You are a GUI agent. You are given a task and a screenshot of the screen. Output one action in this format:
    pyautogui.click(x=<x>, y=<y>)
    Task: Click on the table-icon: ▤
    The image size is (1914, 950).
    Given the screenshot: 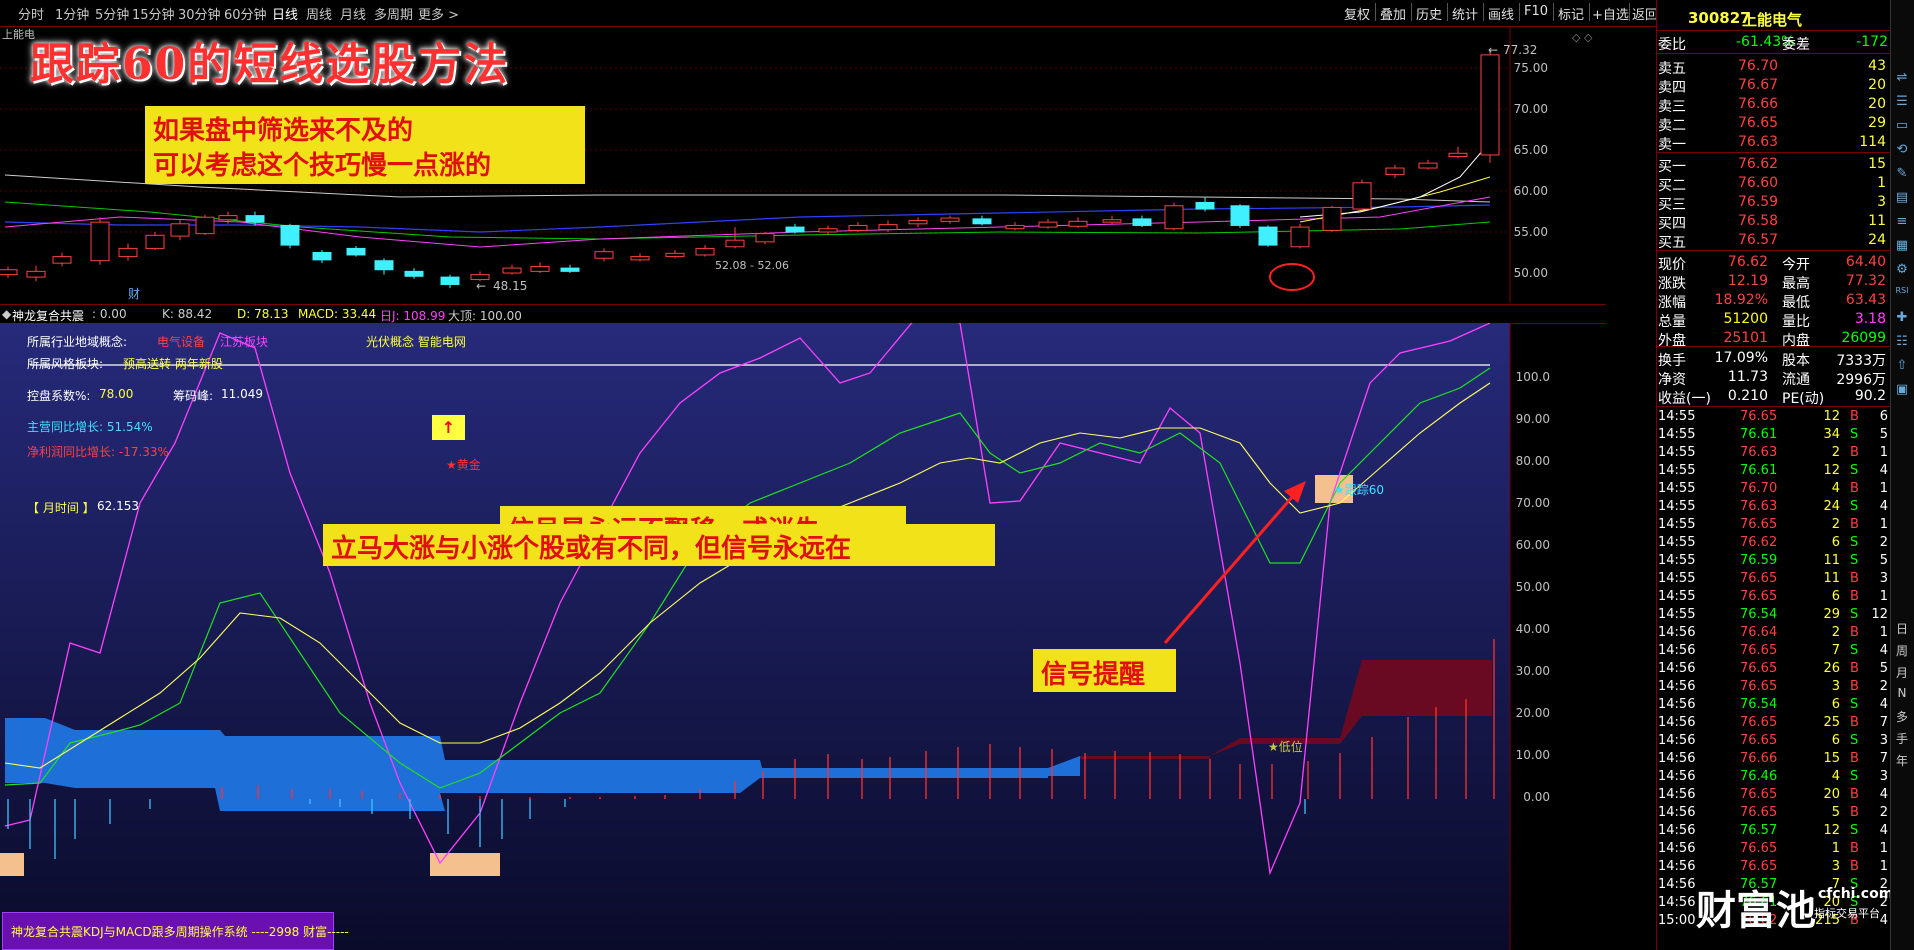 What is the action you would take?
    pyautogui.click(x=1902, y=199)
    